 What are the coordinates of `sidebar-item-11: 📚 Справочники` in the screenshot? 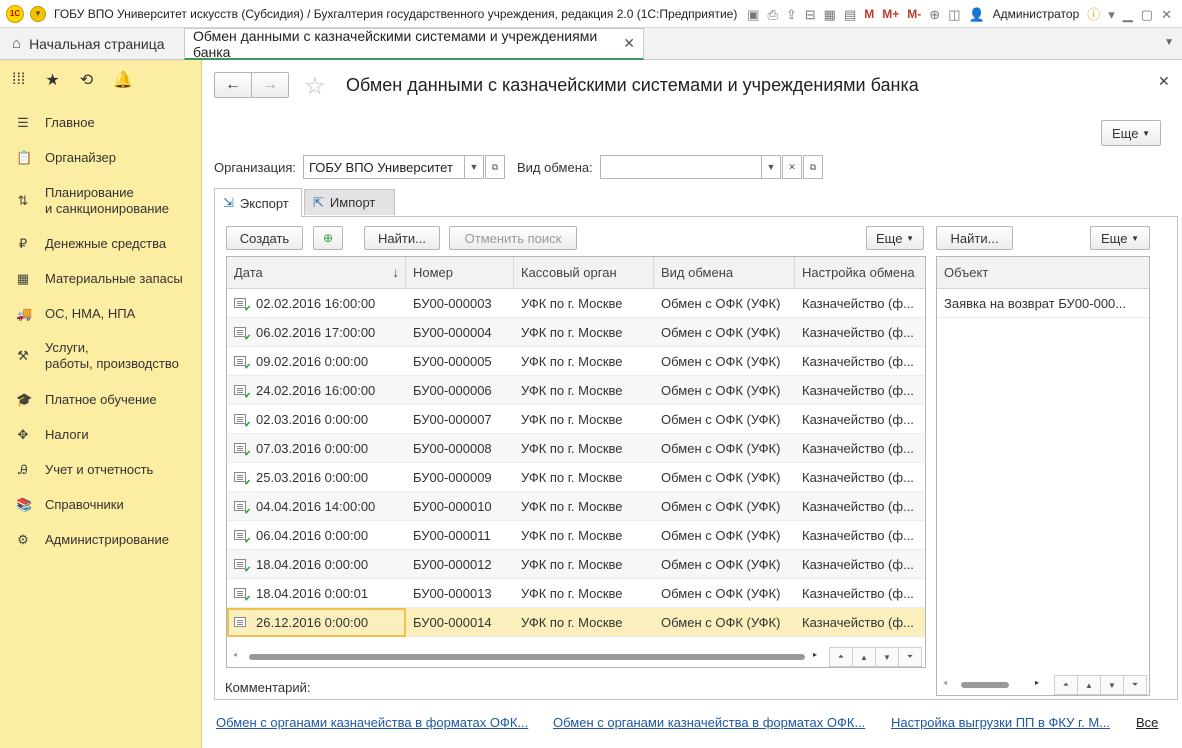 It's located at (62, 505).